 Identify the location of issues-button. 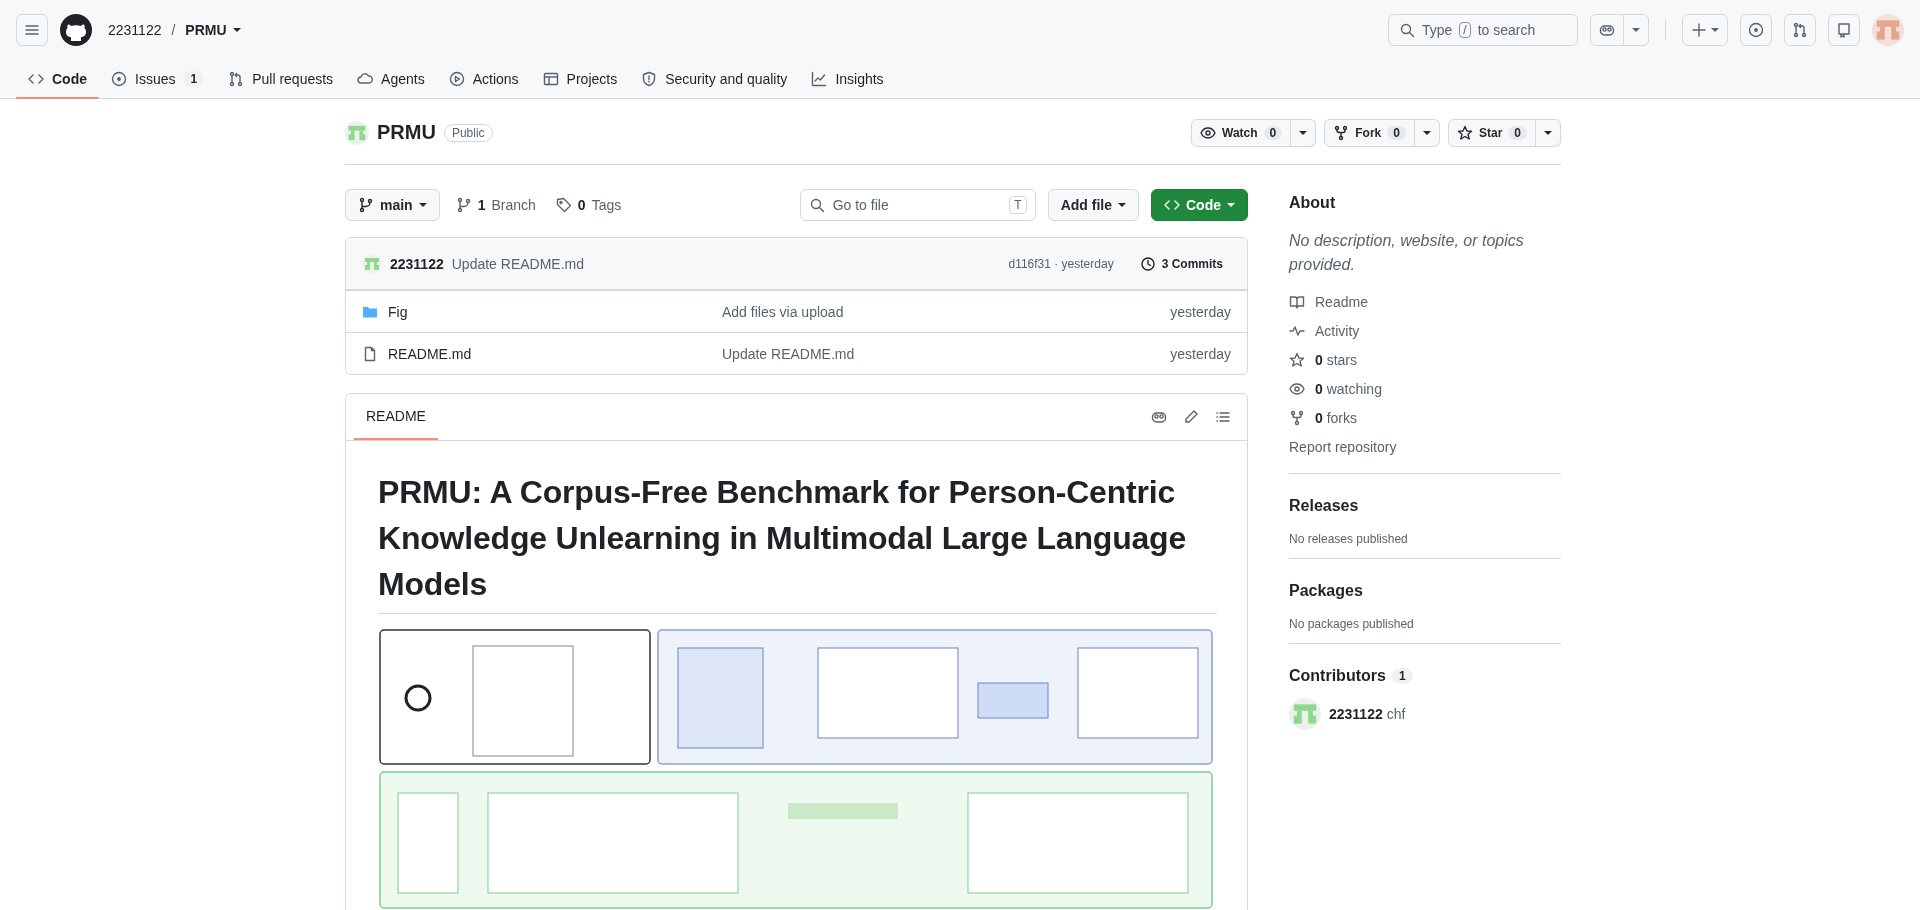
(1756, 30).